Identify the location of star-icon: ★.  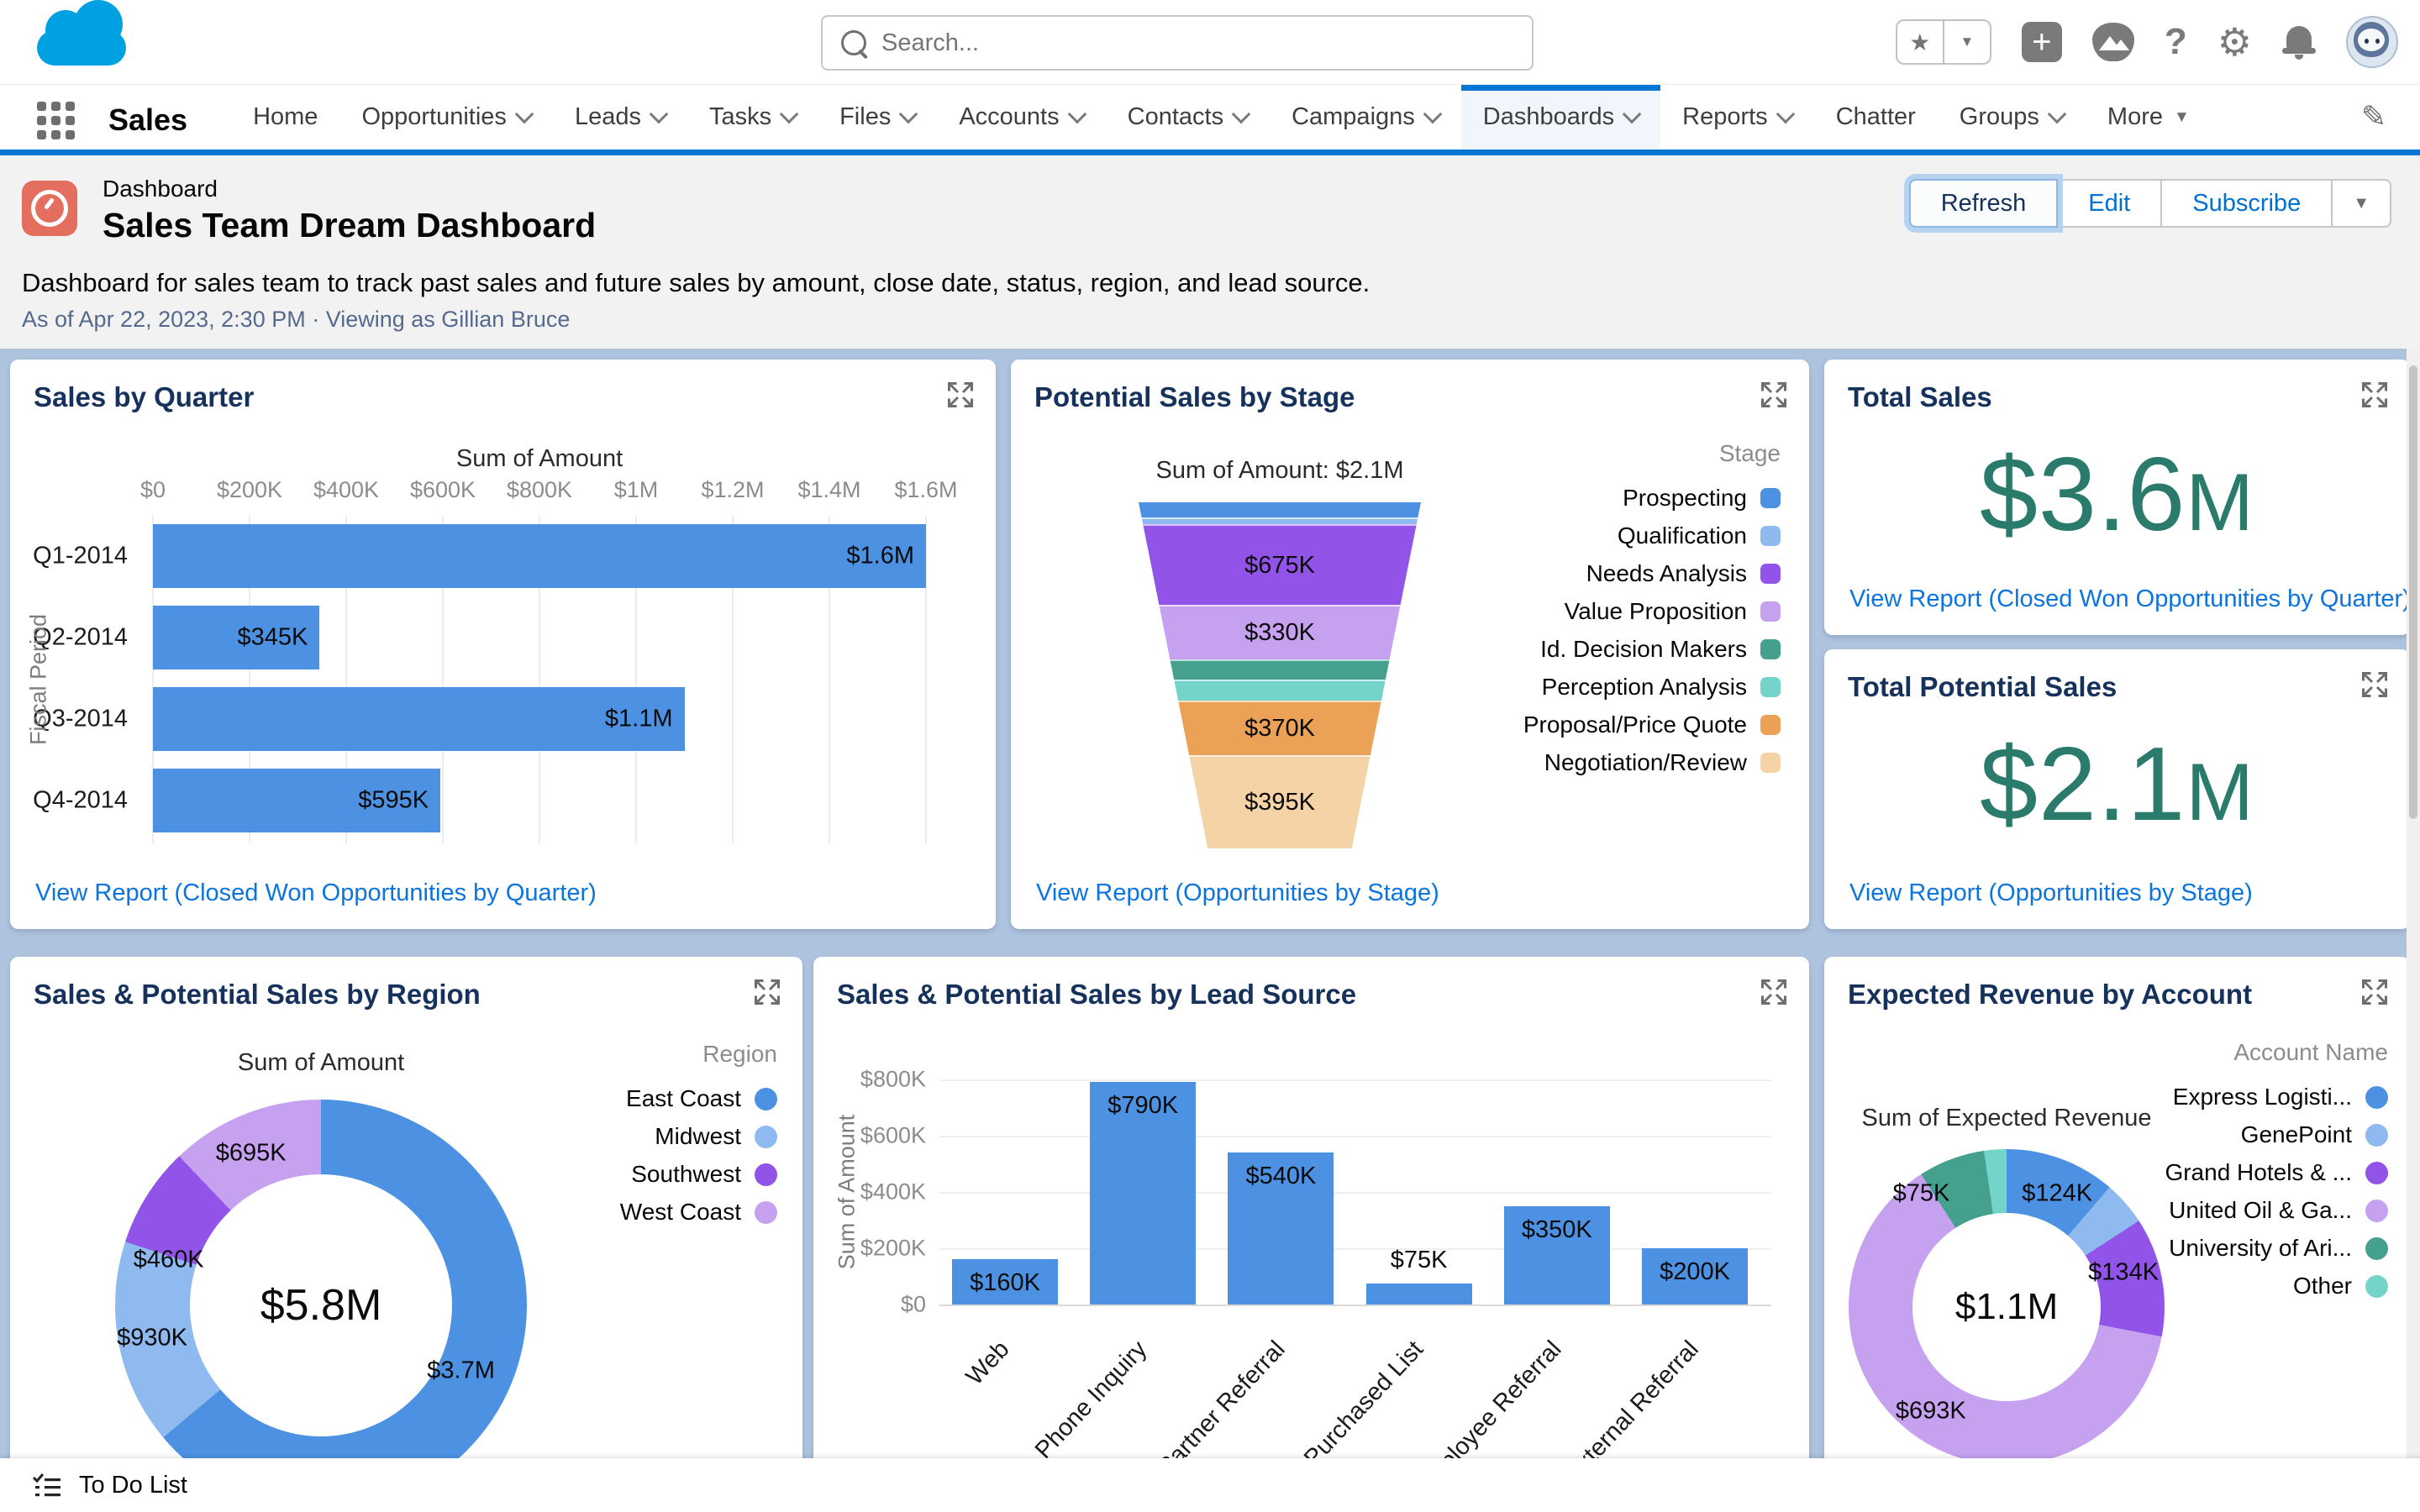
(1920, 42).